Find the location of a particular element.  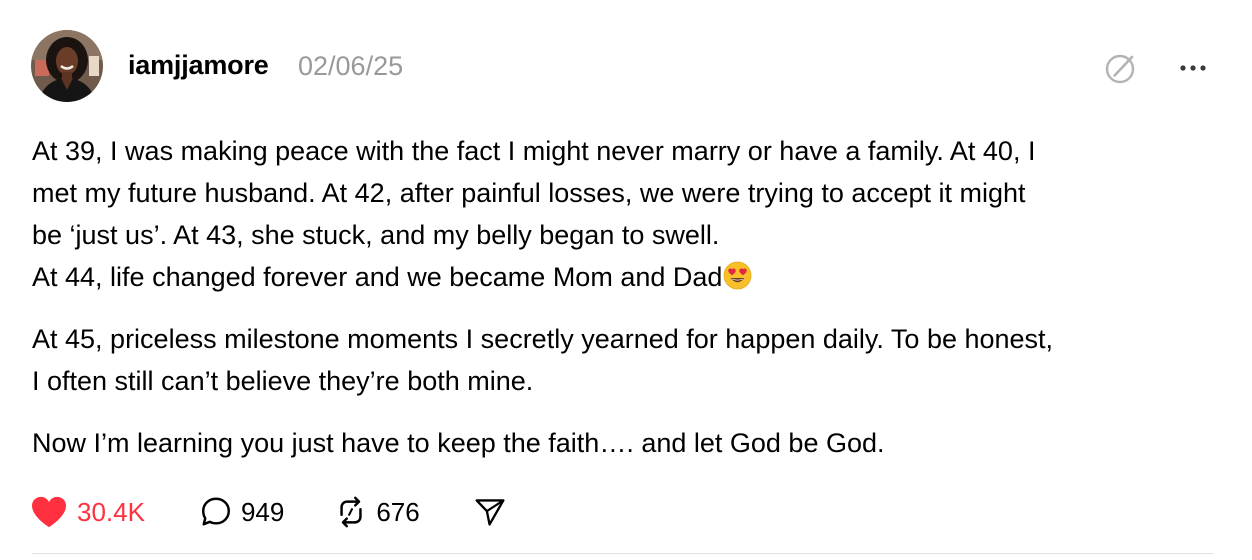

share-button is located at coordinates (490, 512).